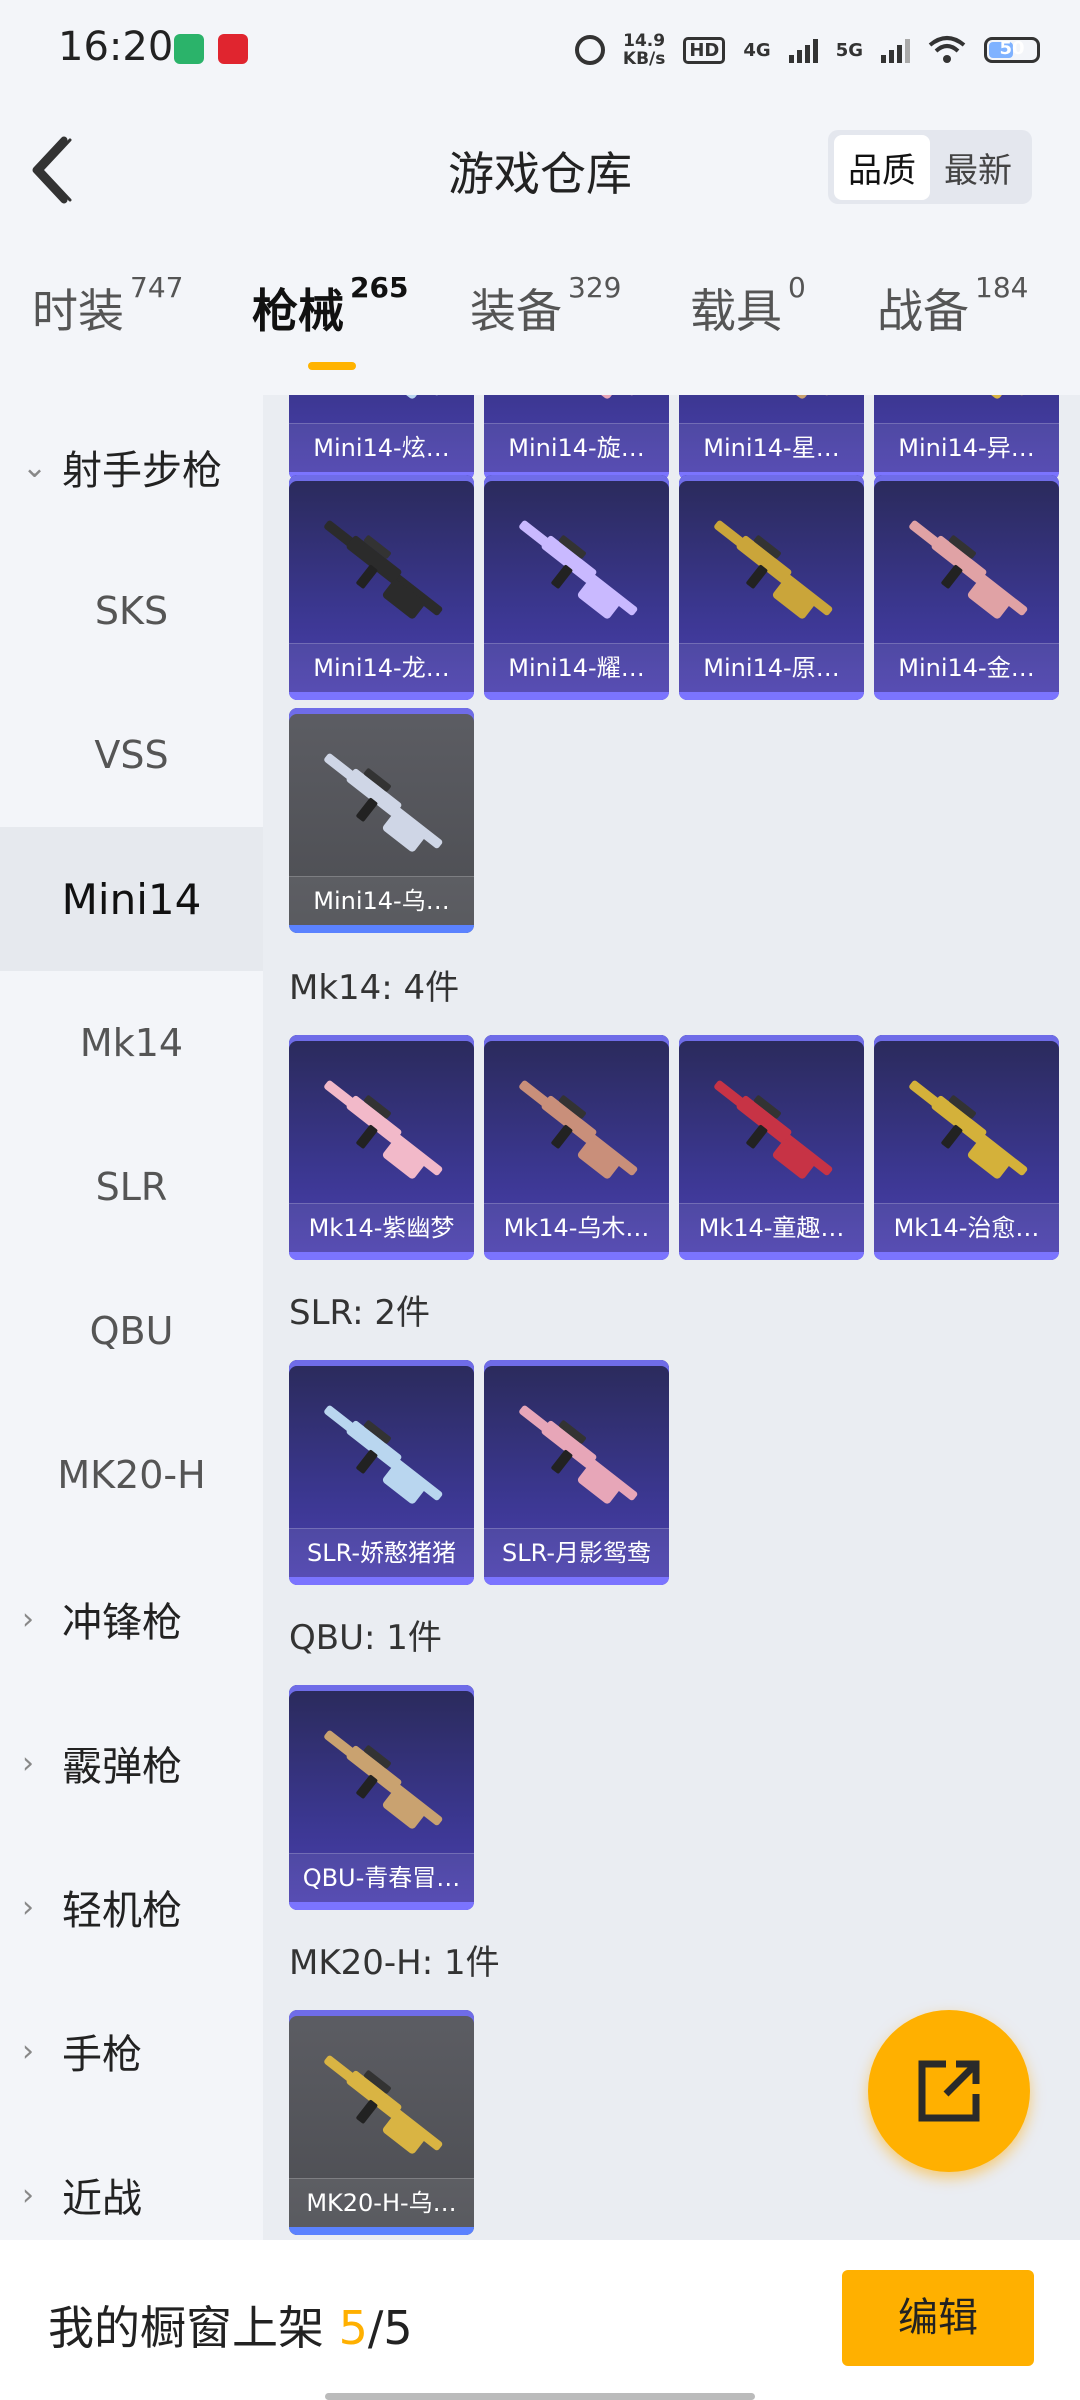 This screenshot has width=1080, height=2400. What do you see at coordinates (394, 1963) in the screenshot?
I see `section-title-mk20h: MK20-H: 1件` at bounding box center [394, 1963].